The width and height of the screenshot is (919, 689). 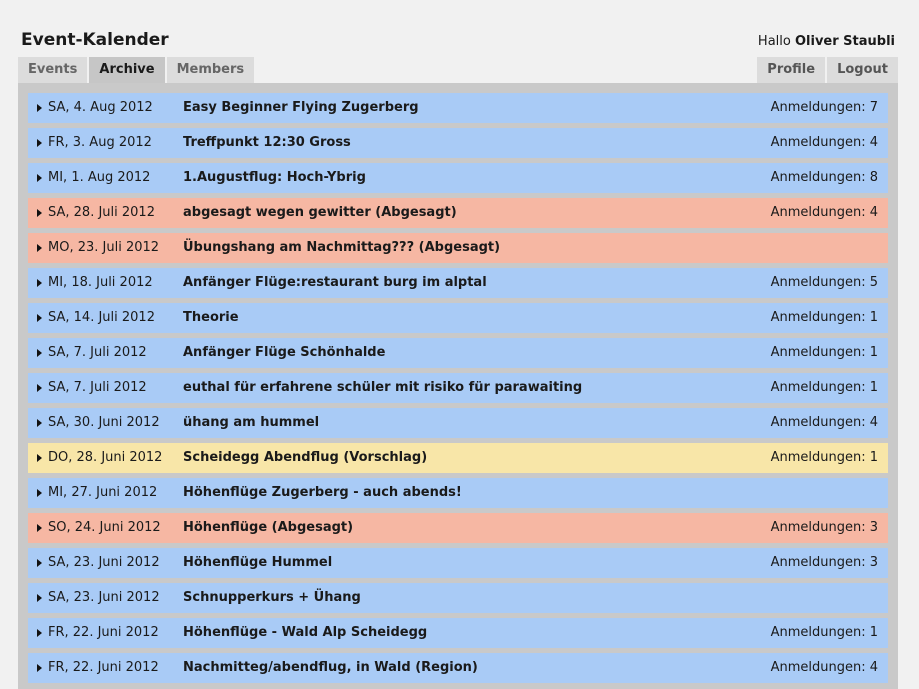 What do you see at coordinates (862, 70) in the screenshot?
I see `logout-button: Logout` at bounding box center [862, 70].